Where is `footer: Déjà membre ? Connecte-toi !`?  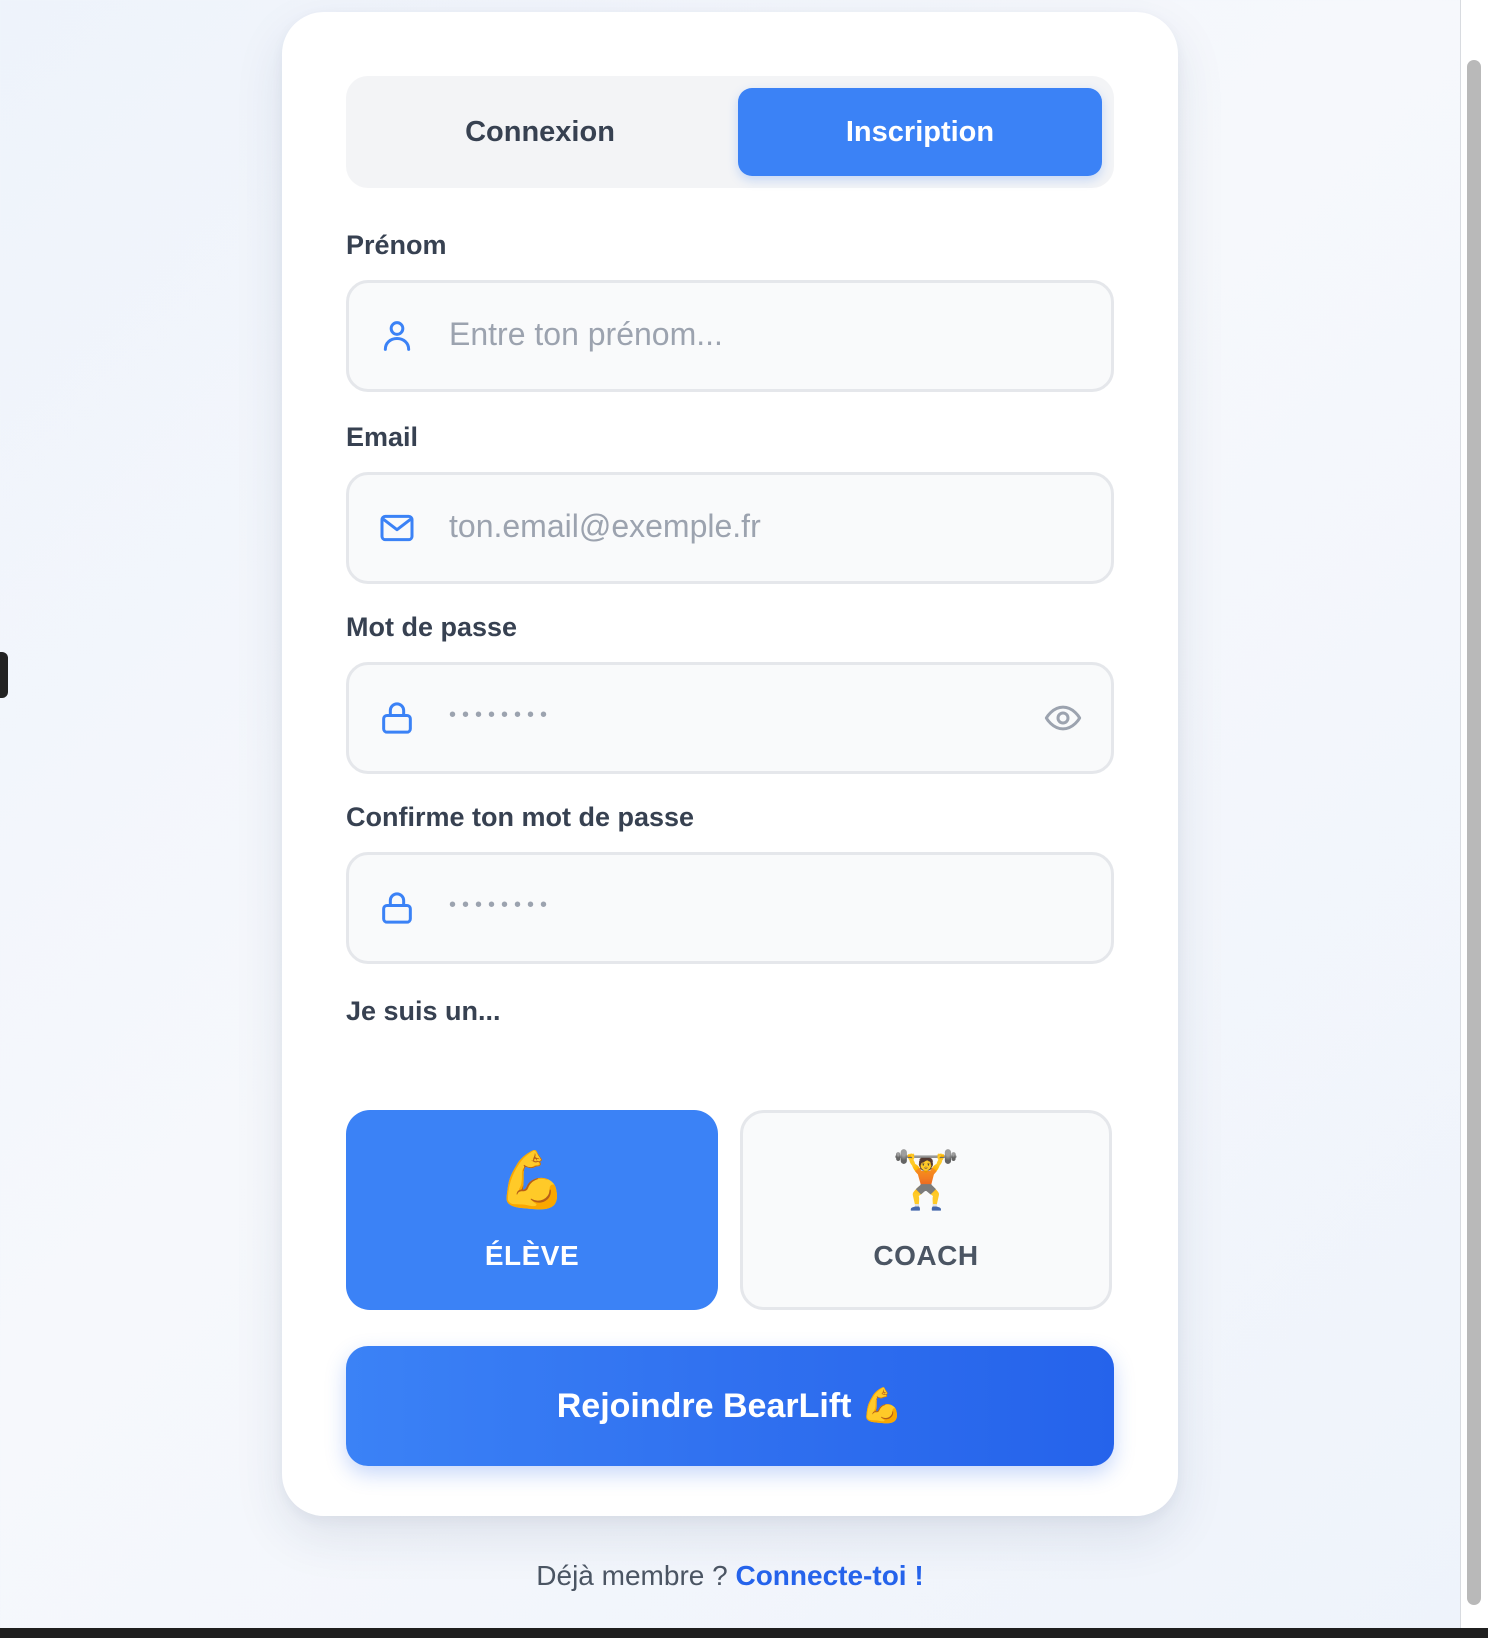
footer: Déjà membre ? Connecte-toi ! is located at coordinates (730, 1576).